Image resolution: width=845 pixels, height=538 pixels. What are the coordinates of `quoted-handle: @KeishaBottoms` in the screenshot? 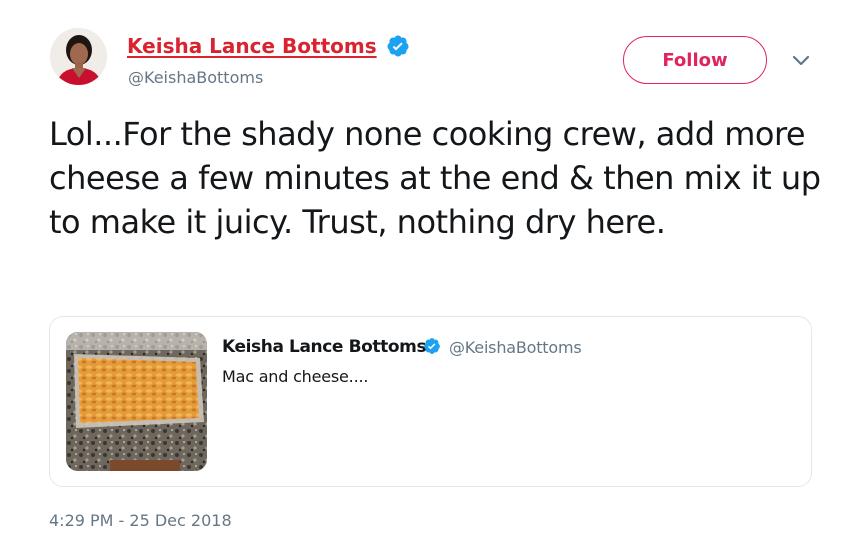 It's located at (515, 347).